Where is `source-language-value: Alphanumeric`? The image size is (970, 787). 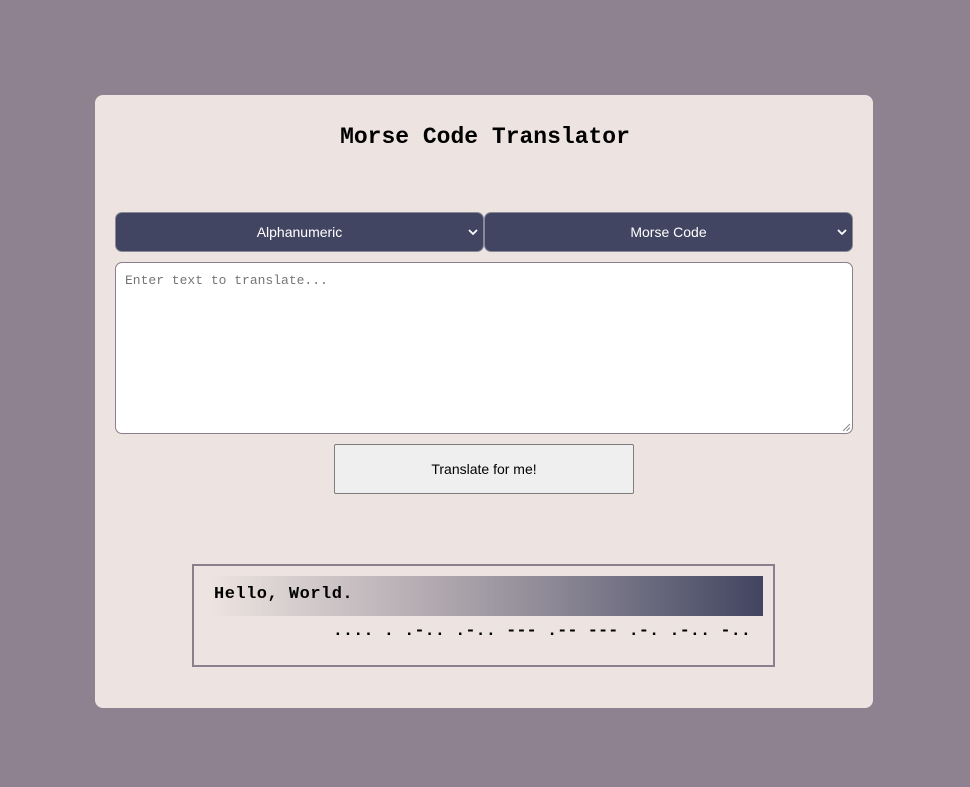 source-language-value: Alphanumeric is located at coordinates (299, 232).